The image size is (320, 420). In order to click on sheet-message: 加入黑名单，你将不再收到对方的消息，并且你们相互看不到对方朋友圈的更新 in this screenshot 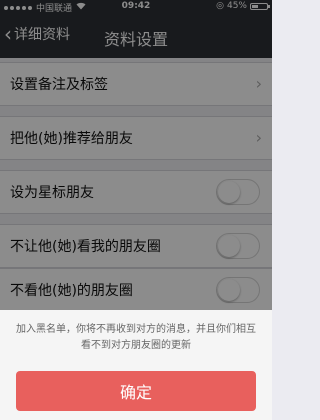, I will do `click(136, 337)`.